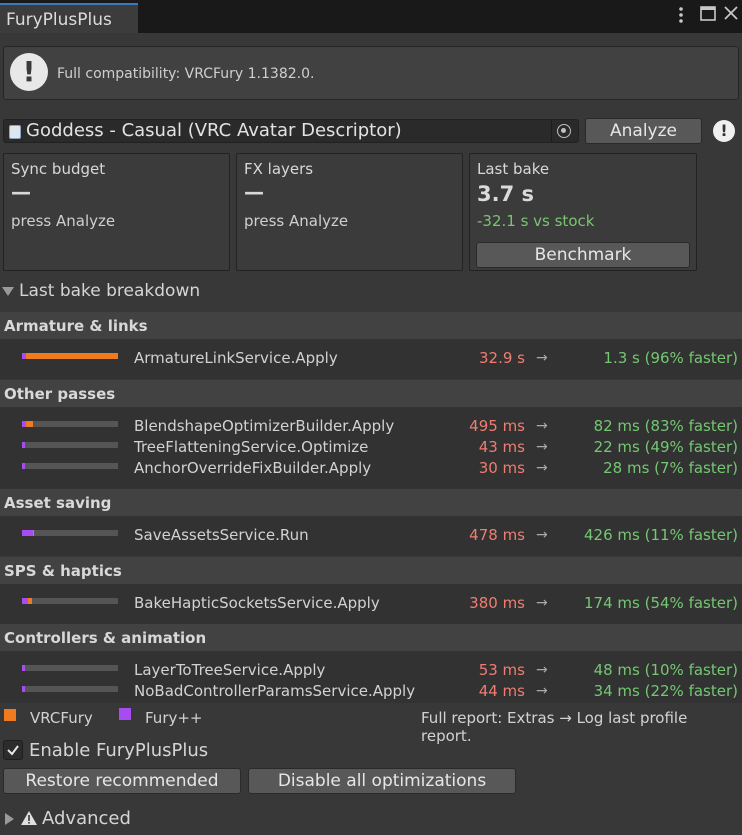 Image resolution: width=742 pixels, height=835 pixels. What do you see at coordinates (681, 17) in the screenshot?
I see `kebab-menu-icon` at bounding box center [681, 17].